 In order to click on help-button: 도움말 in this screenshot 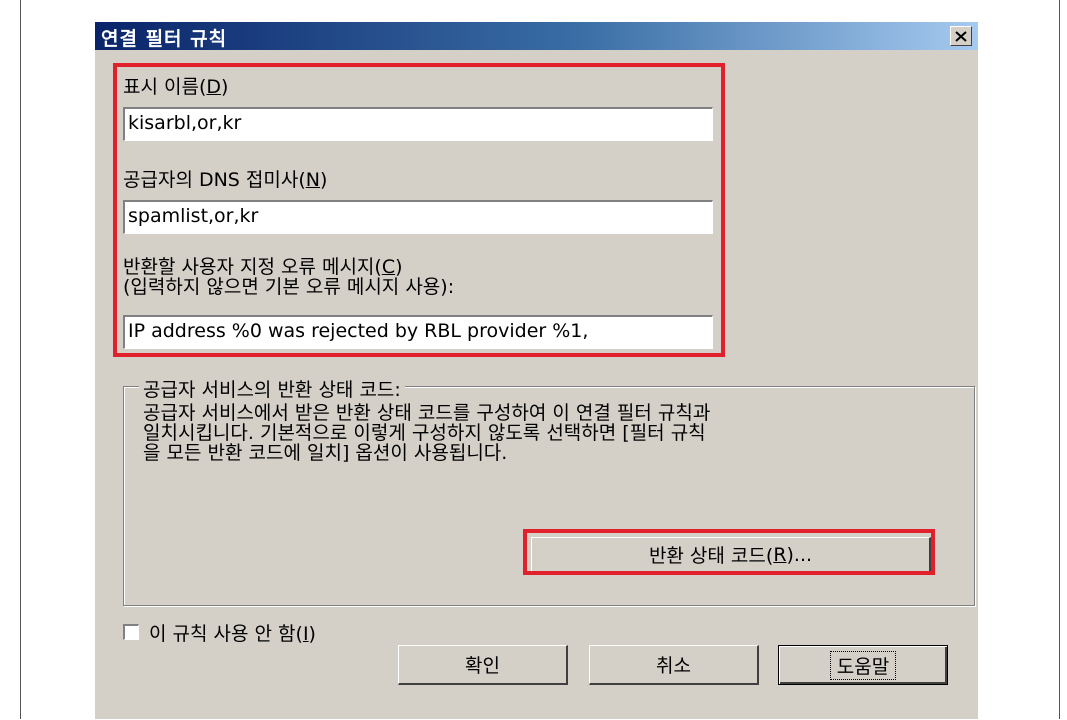, I will do `click(863, 665)`.